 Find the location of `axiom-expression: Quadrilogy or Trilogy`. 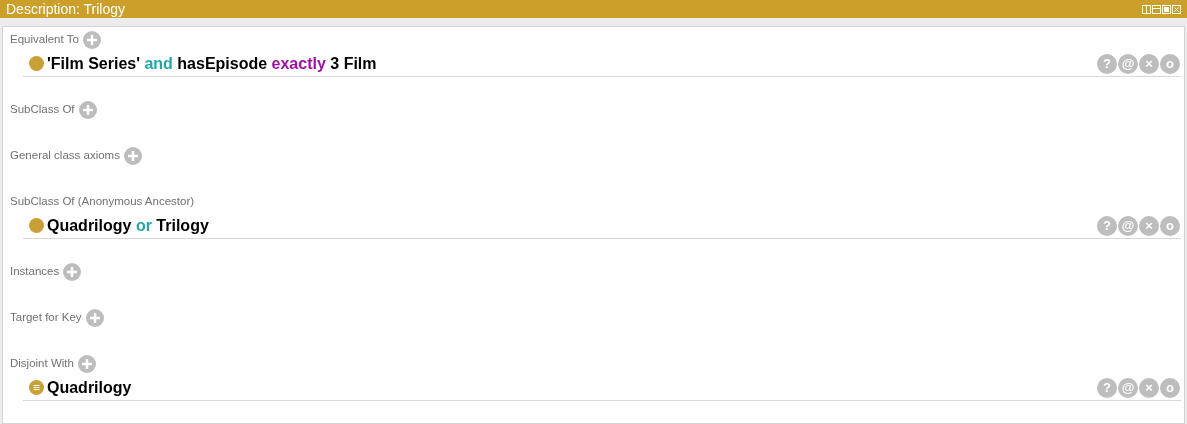

axiom-expression: Quadrilogy or Trilogy is located at coordinates (128, 225).